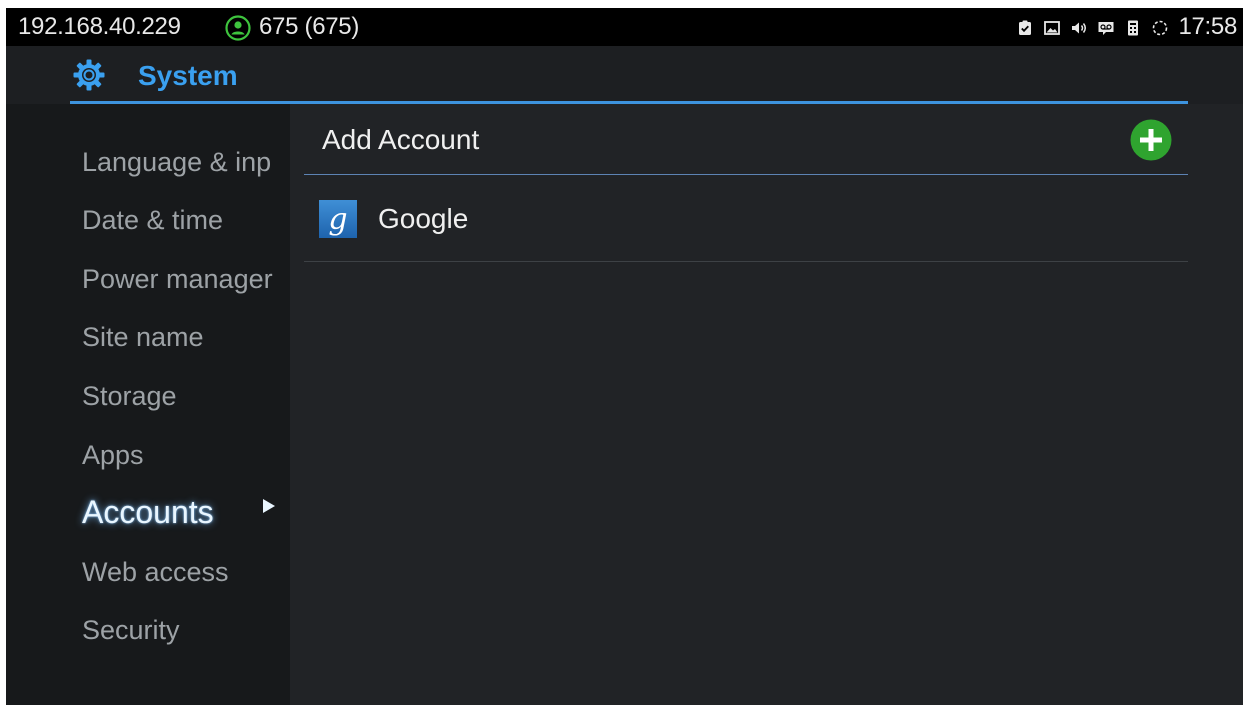 The image size is (1249, 705). Describe the element at coordinates (186, 455) in the screenshot. I see `sidebar-item-apps: Apps` at that location.